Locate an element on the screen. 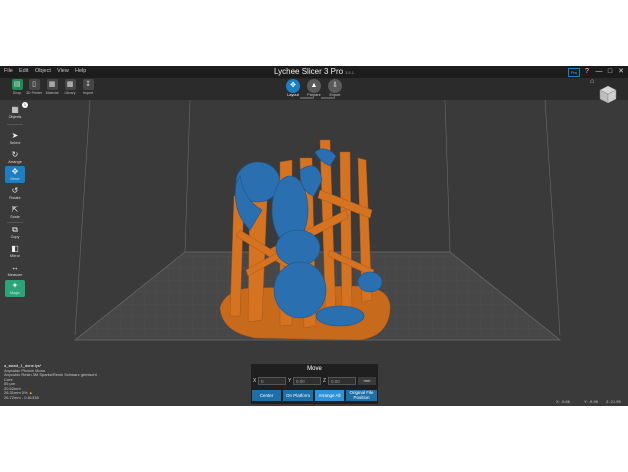 Image resolution: width=628 pixels, height=472 pixels. coord-x: X: -5.66 is located at coordinates (563, 401).